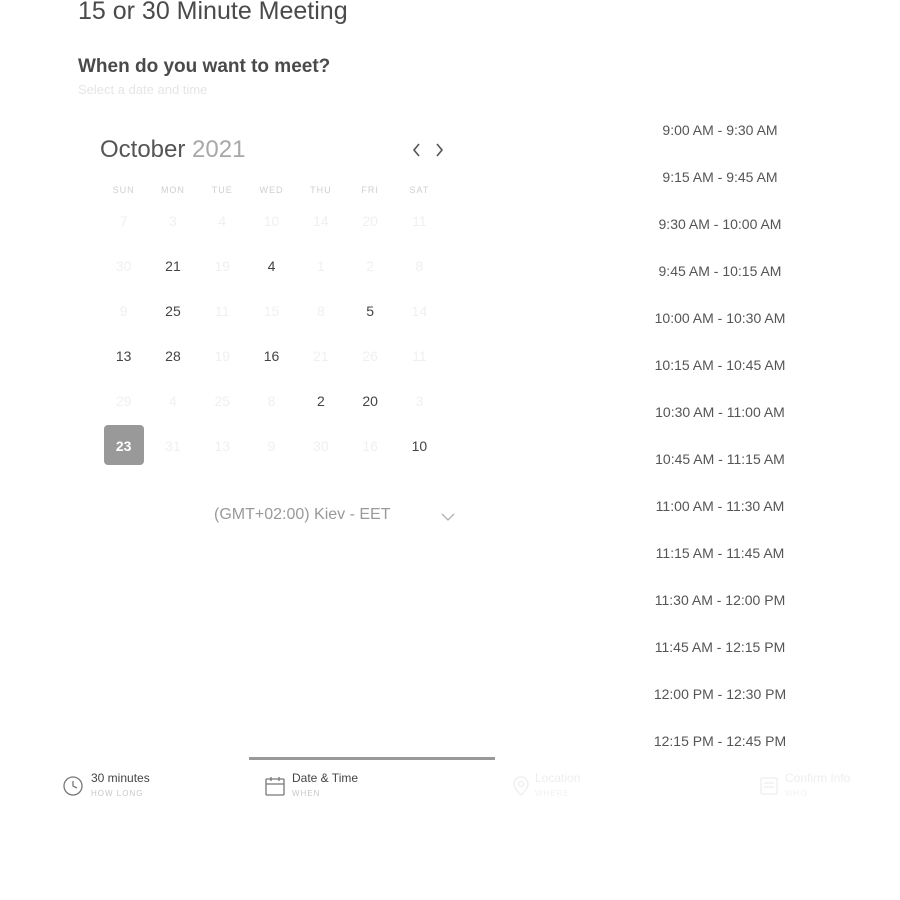 This screenshot has height=900, width=900. I want to click on time-slot-option: 10:00 AM - 10:30 AM, so click(720, 318).